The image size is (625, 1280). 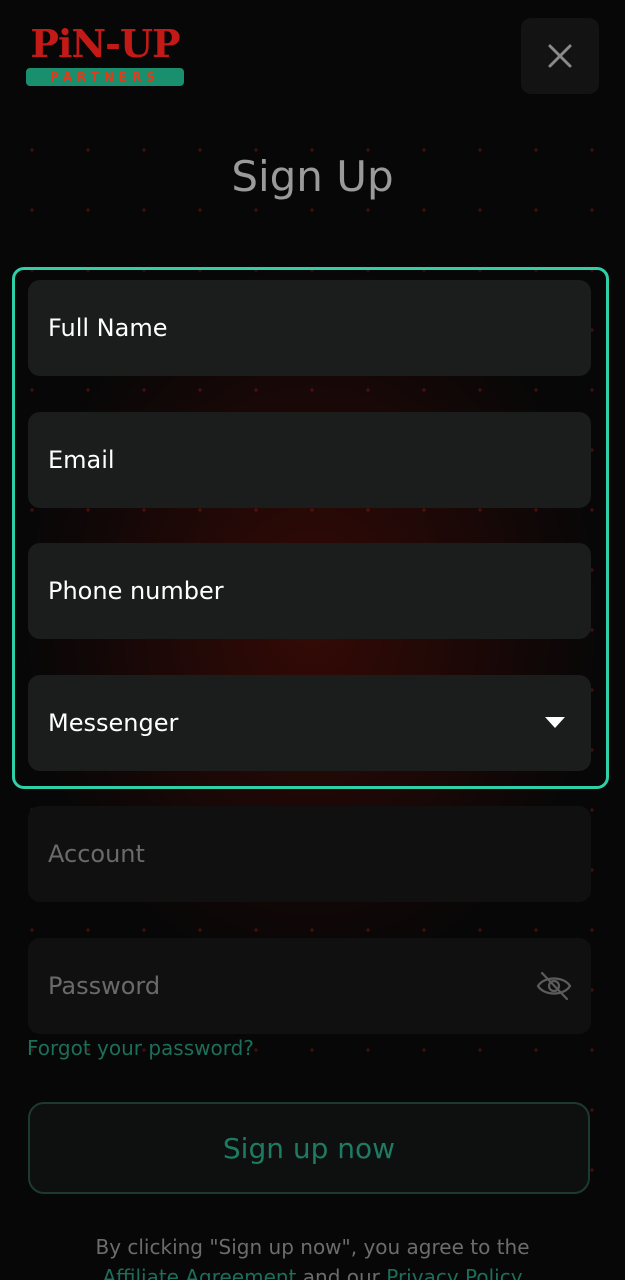 I want to click on eye-slash-icon, so click(x=554, y=986).